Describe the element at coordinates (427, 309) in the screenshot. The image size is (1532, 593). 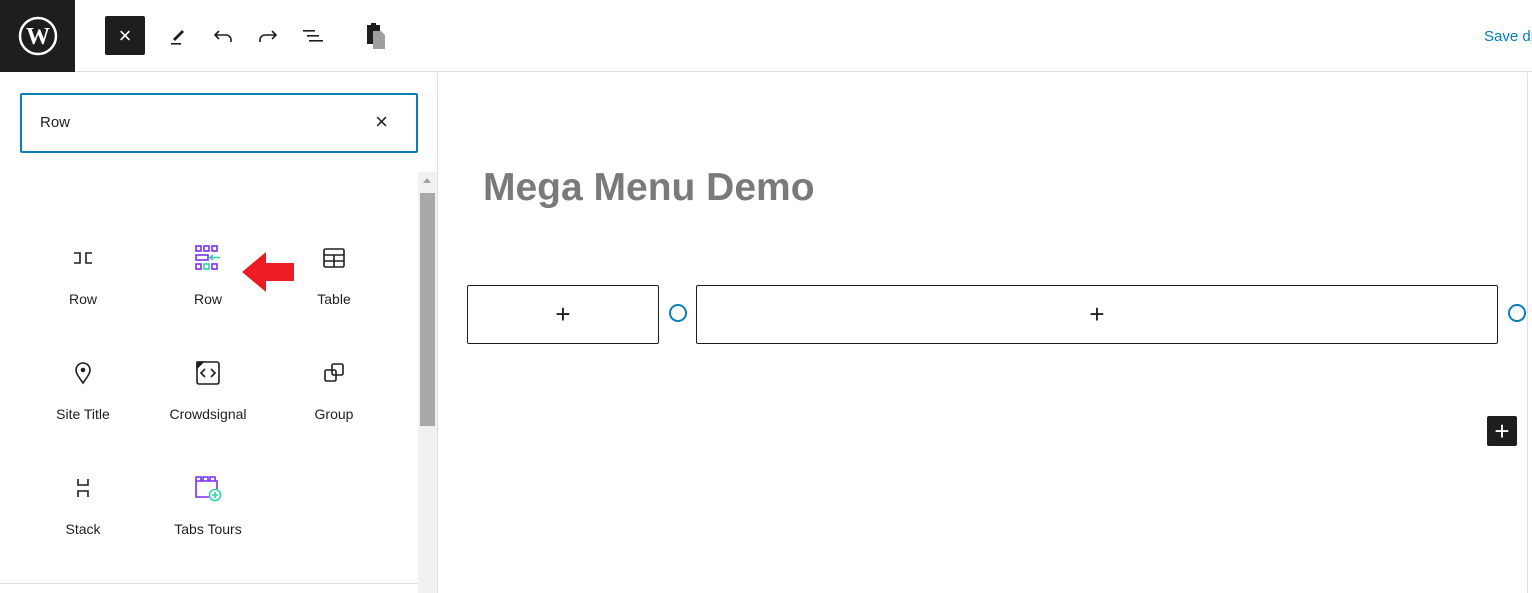
I see `scrollbar-thumb` at that location.